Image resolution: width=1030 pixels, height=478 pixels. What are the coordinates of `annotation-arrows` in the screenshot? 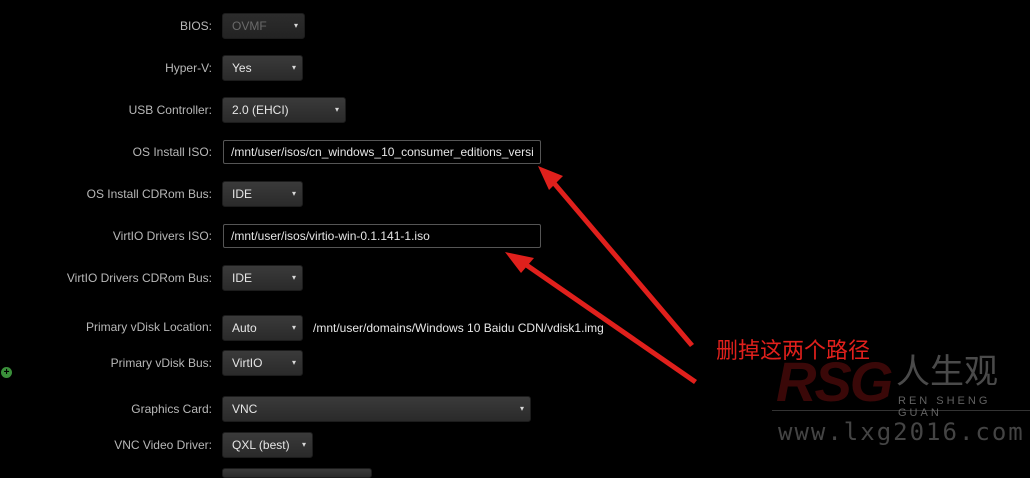 It's located at (601, 275).